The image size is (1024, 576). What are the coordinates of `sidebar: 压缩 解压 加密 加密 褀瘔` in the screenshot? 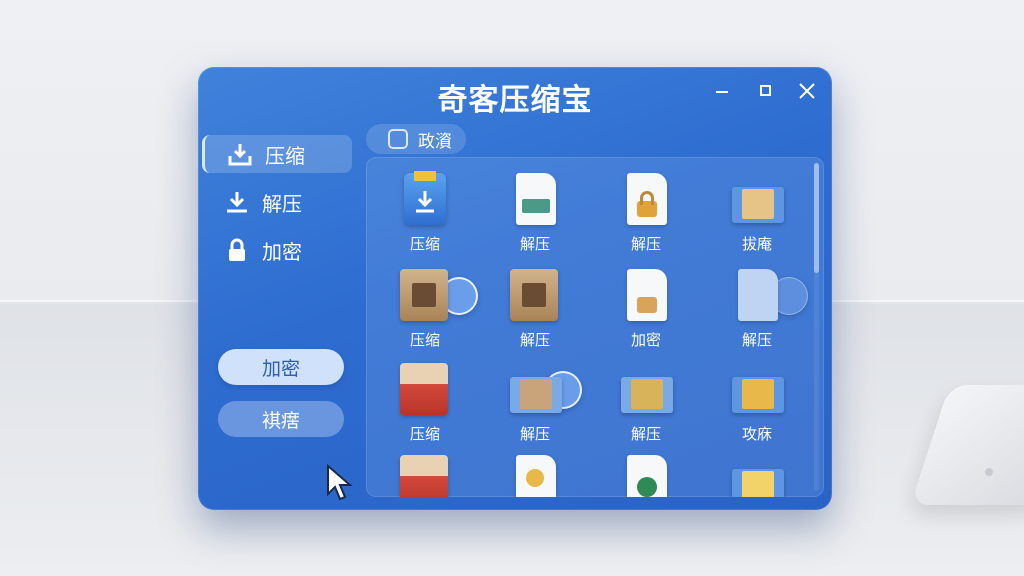 It's located at (278, 317).